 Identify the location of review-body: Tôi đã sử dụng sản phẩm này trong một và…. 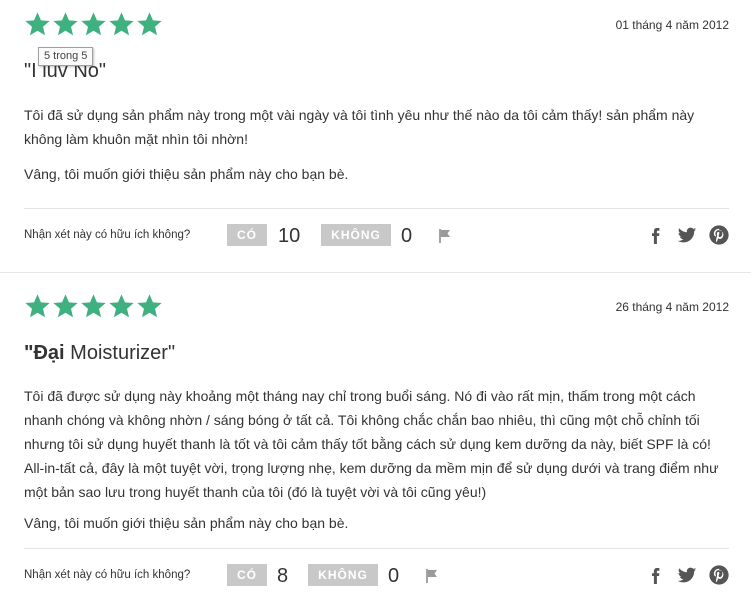
(359, 127).